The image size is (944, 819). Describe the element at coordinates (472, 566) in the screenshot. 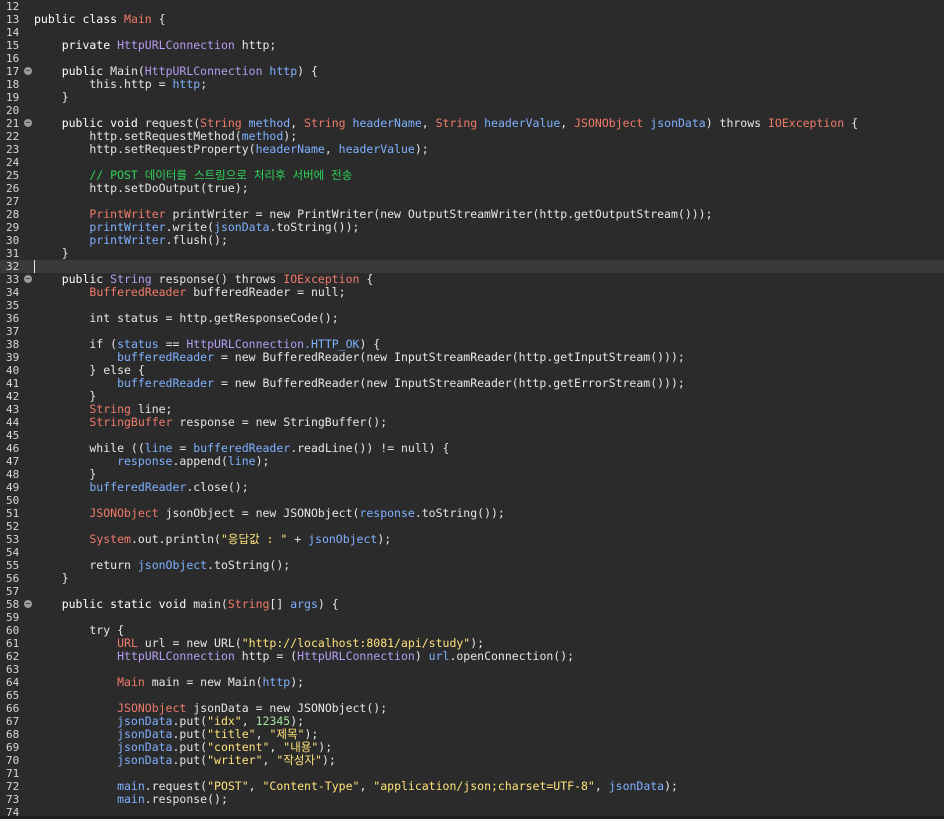

I see `code-line: 55 return jsonObject.toString();` at that location.